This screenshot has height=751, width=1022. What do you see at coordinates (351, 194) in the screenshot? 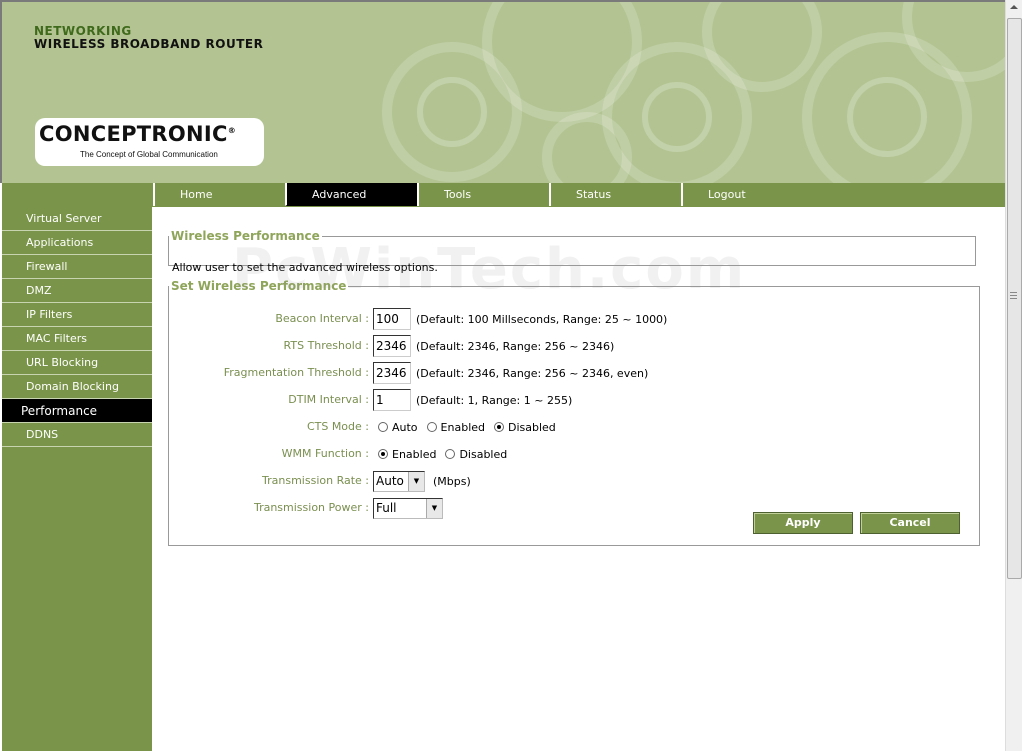
I see `tab-advanced: Advanced` at bounding box center [351, 194].